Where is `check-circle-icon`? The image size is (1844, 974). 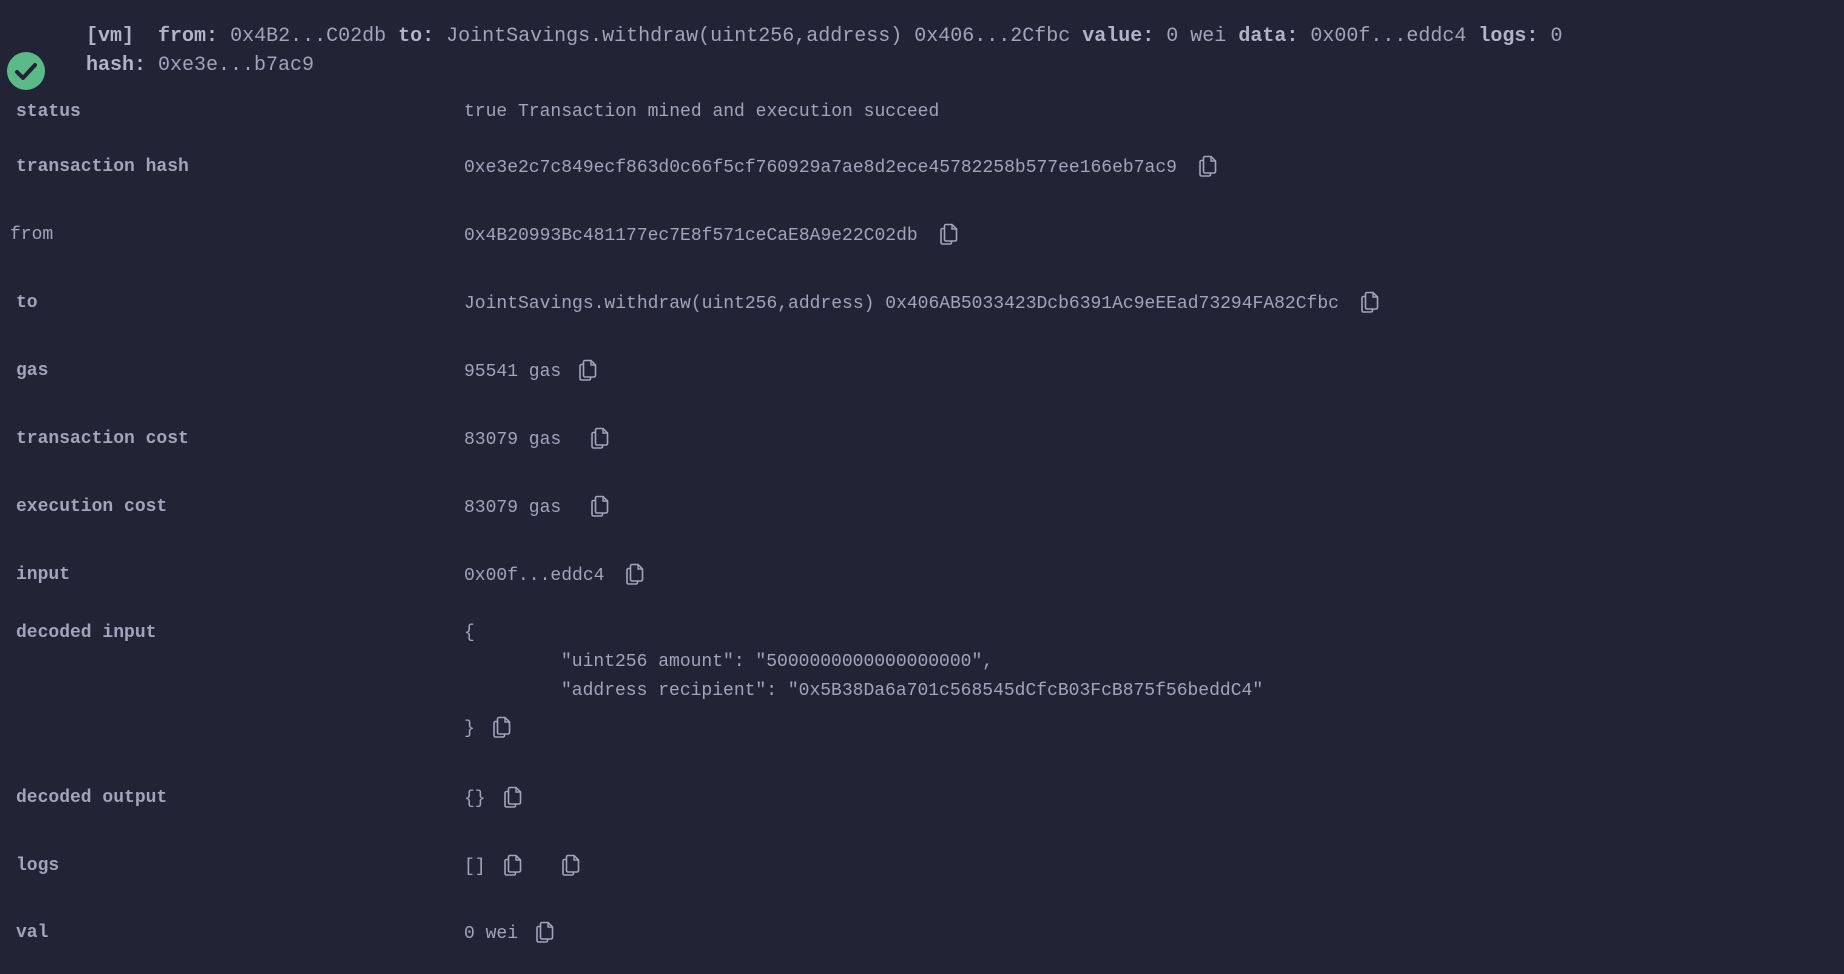 check-circle-icon is located at coordinates (26, 71).